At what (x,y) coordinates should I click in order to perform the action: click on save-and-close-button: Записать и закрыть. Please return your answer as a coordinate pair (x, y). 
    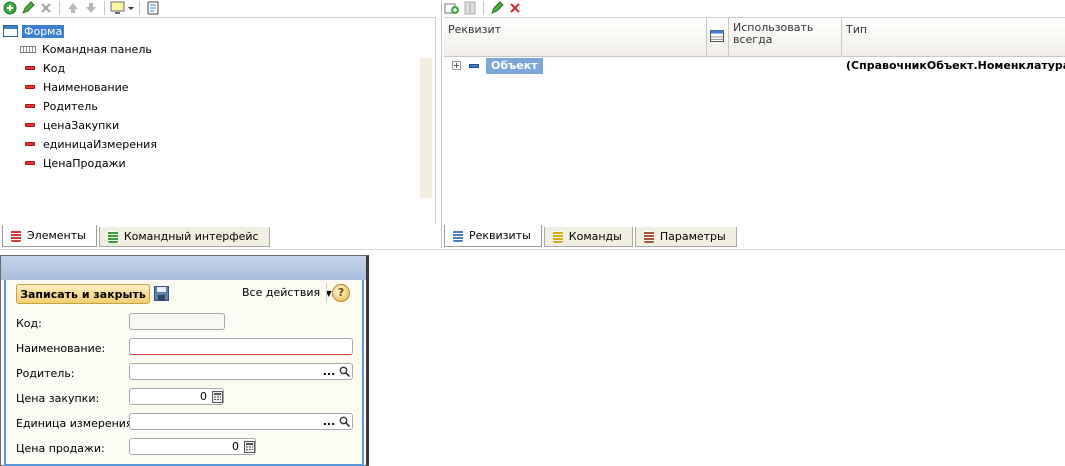
    Looking at the image, I should click on (83, 294).